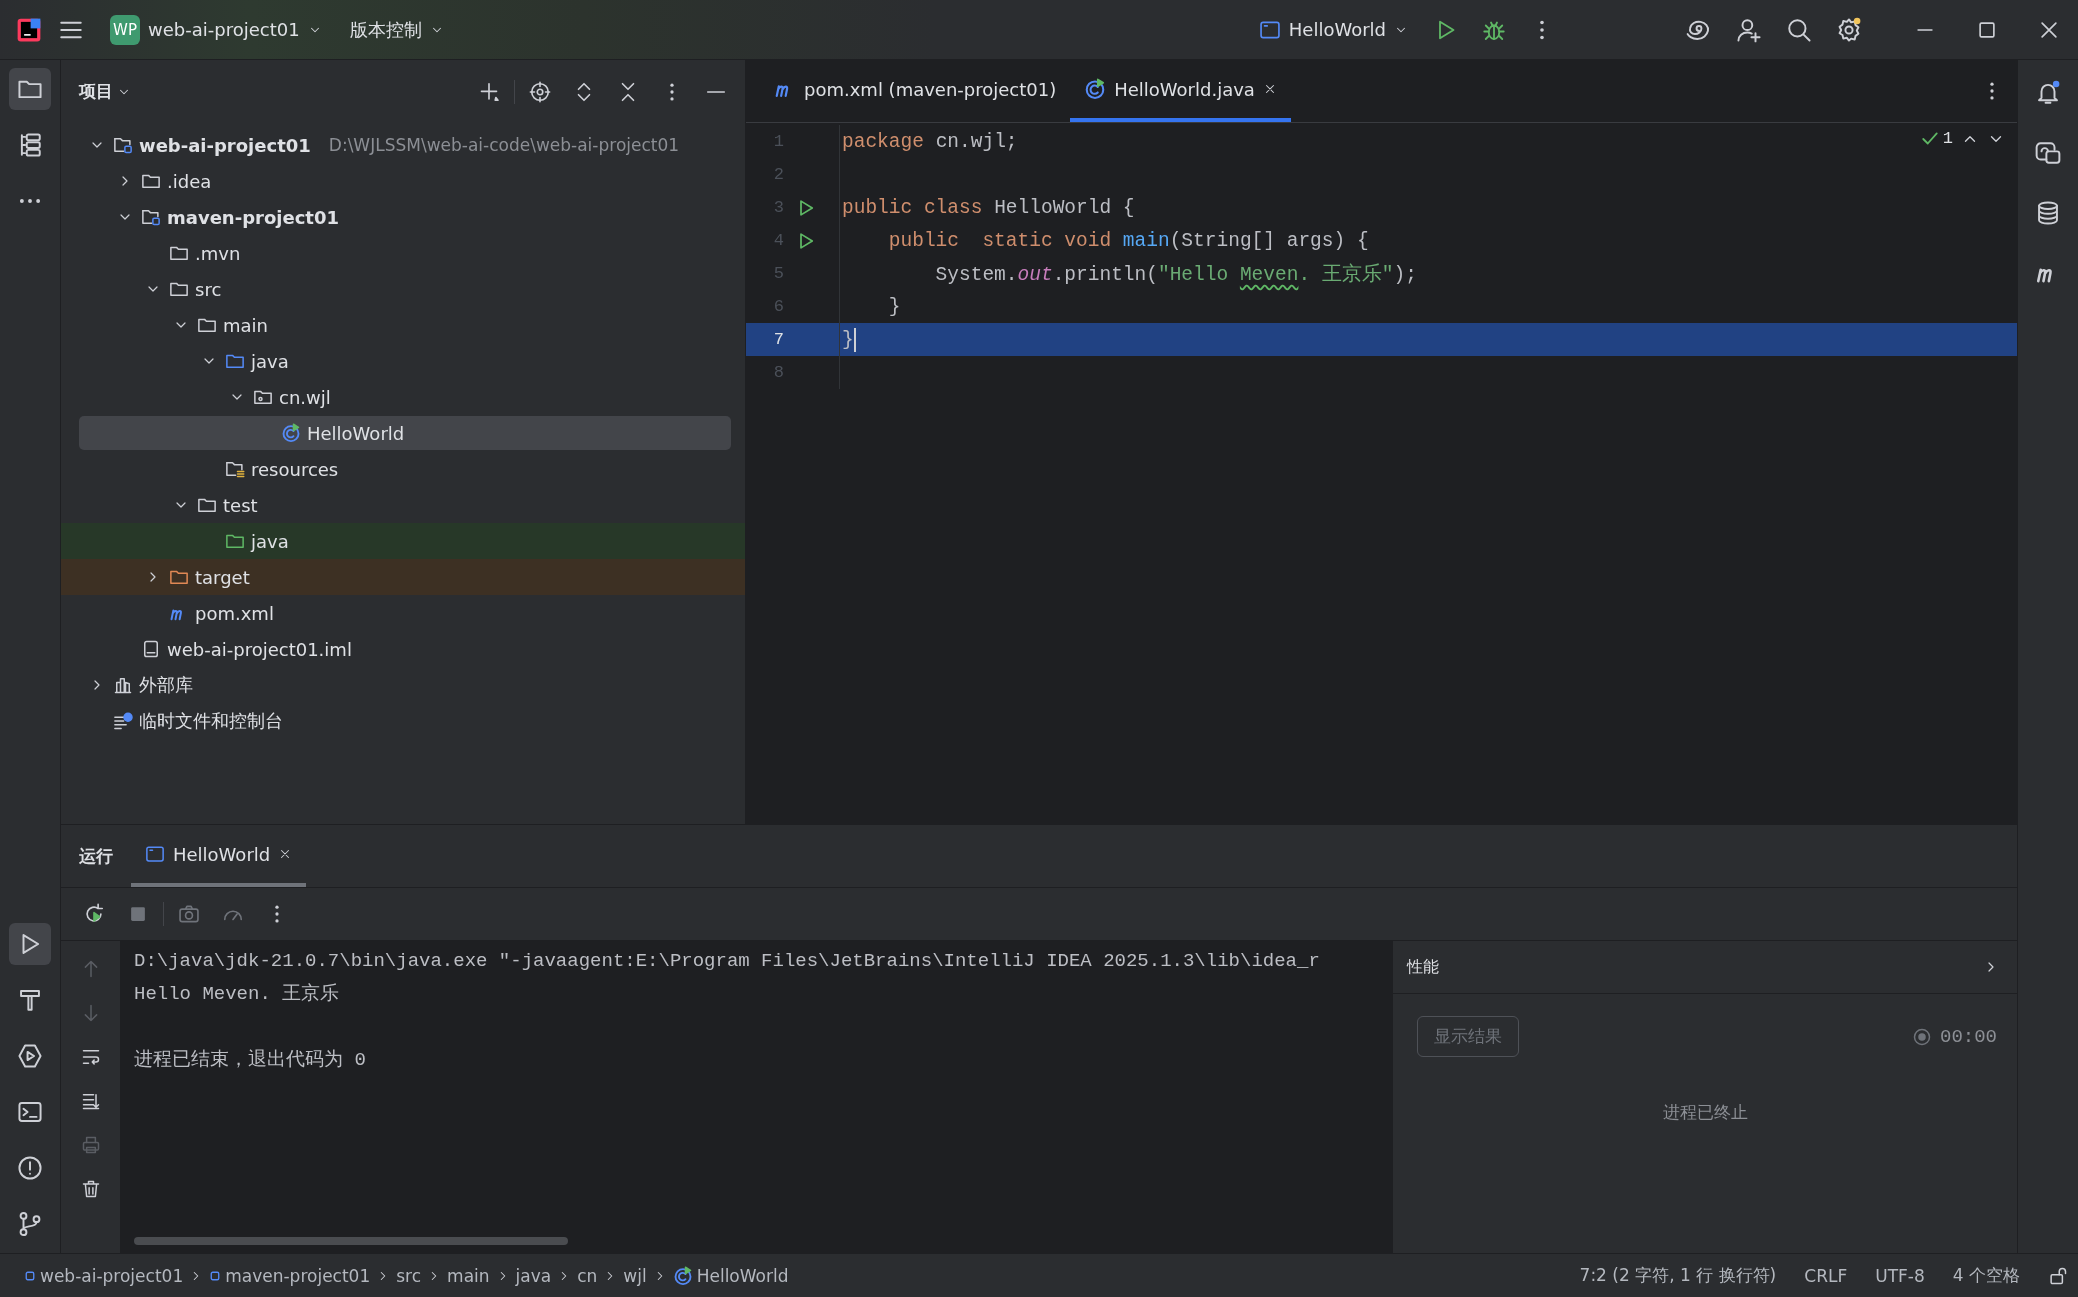  I want to click on code-line: System.out.println("Hello Meven. 王京乐");, so click(1175, 274).